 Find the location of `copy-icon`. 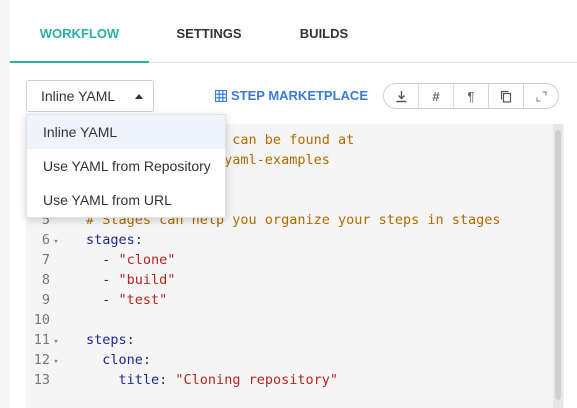

copy-icon is located at coordinates (506, 96).